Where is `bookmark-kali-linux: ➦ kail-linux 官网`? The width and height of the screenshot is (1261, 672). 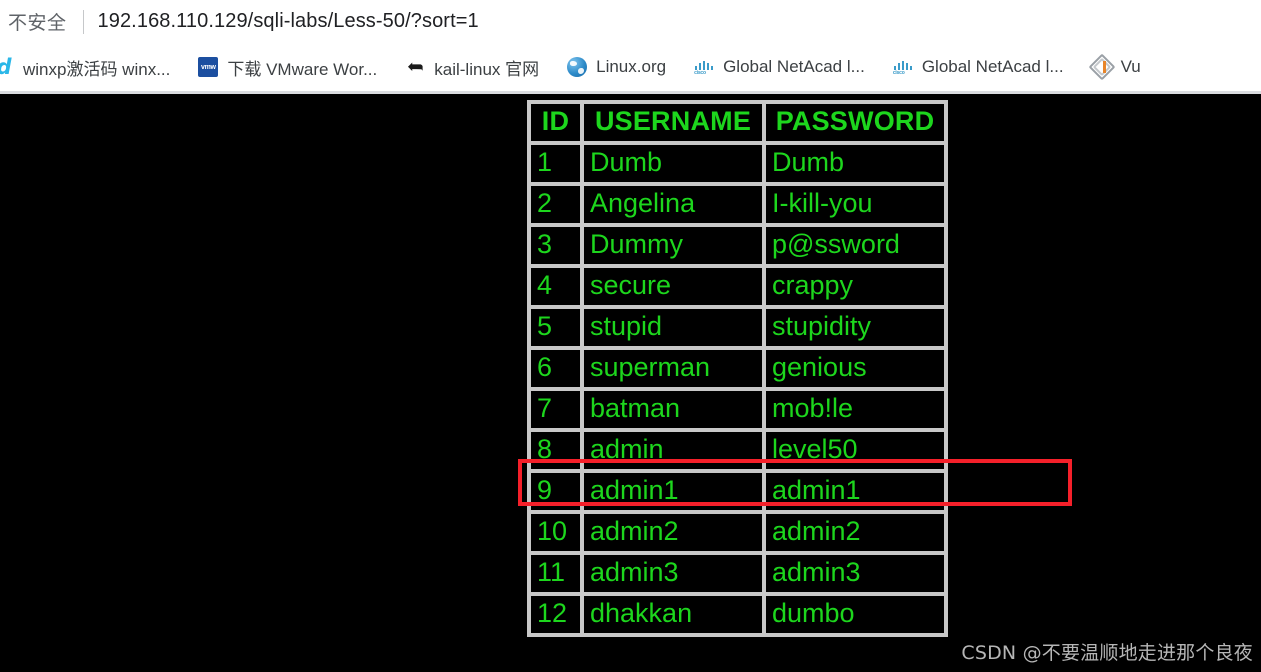
bookmark-kali-linux: ➦ kail-linux 官网 is located at coordinates (472, 67).